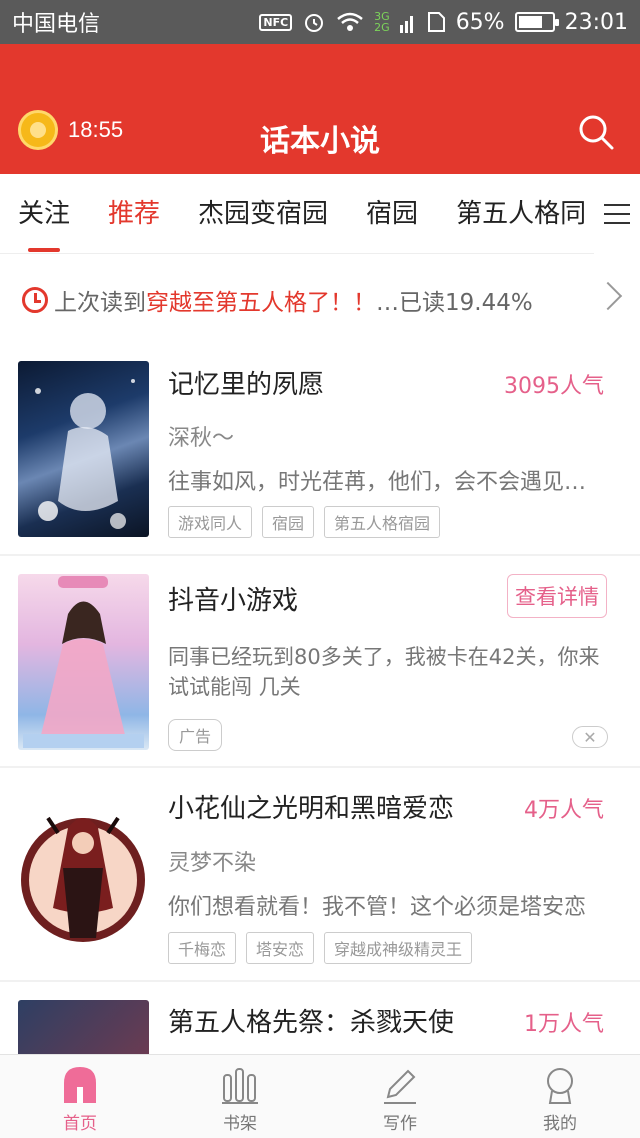  What do you see at coordinates (320, 141) in the screenshot?
I see `page-title: 话本小说` at bounding box center [320, 141].